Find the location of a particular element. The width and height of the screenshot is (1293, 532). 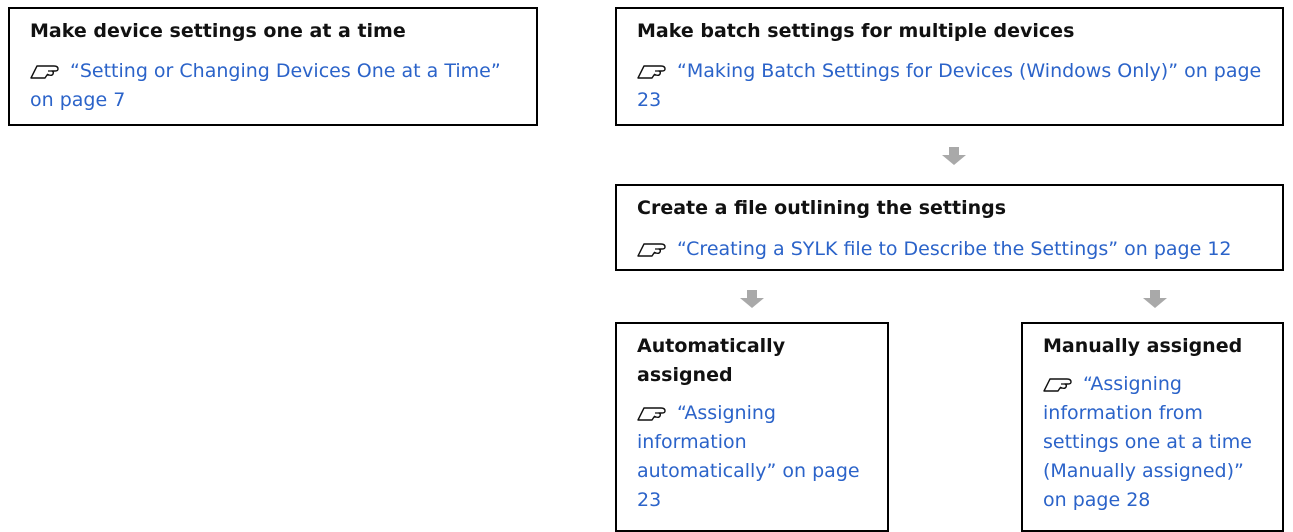

box-title: Make batch settings for multiple devices is located at coordinates (856, 31).